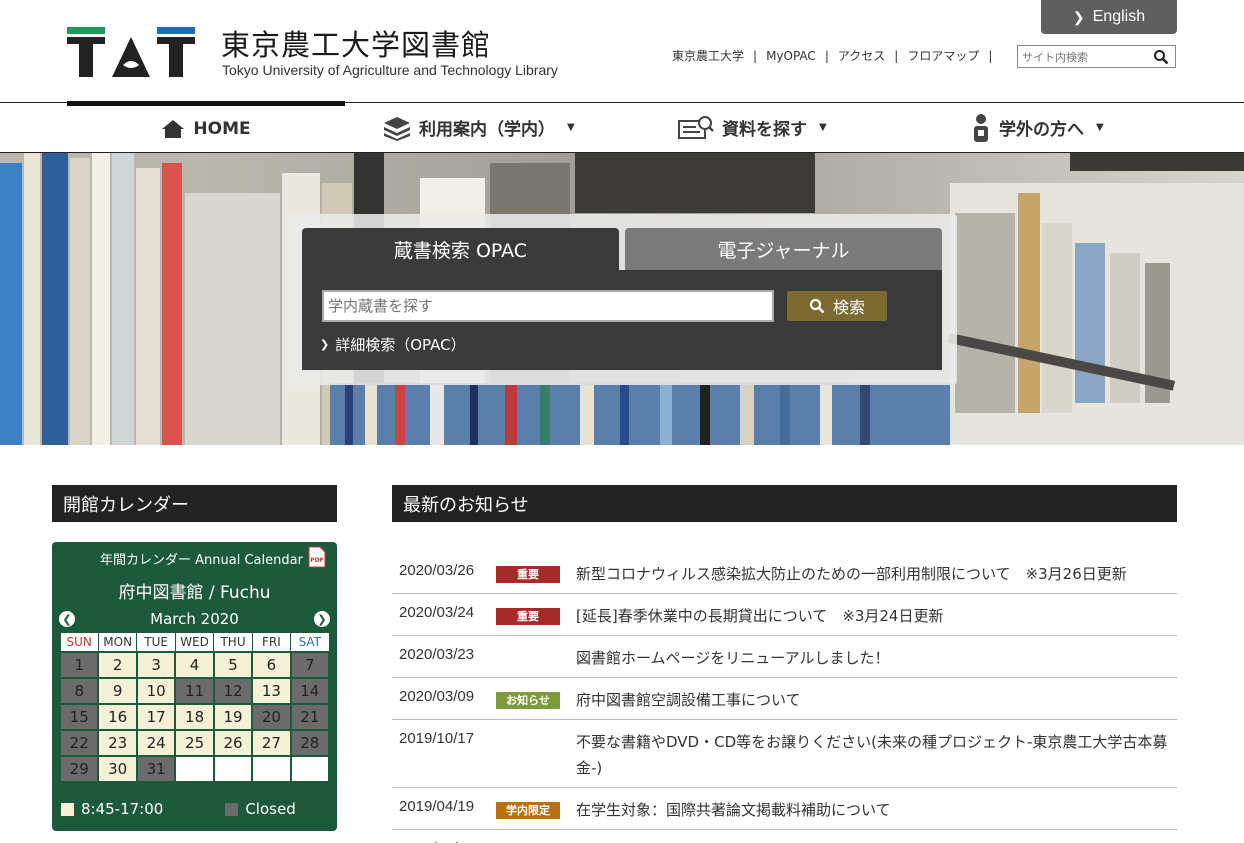 The height and width of the screenshot is (843, 1244). What do you see at coordinates (528, 810) in the screenshot?
I see `news-badge: 学内限定` at bounding box center [528, 810].